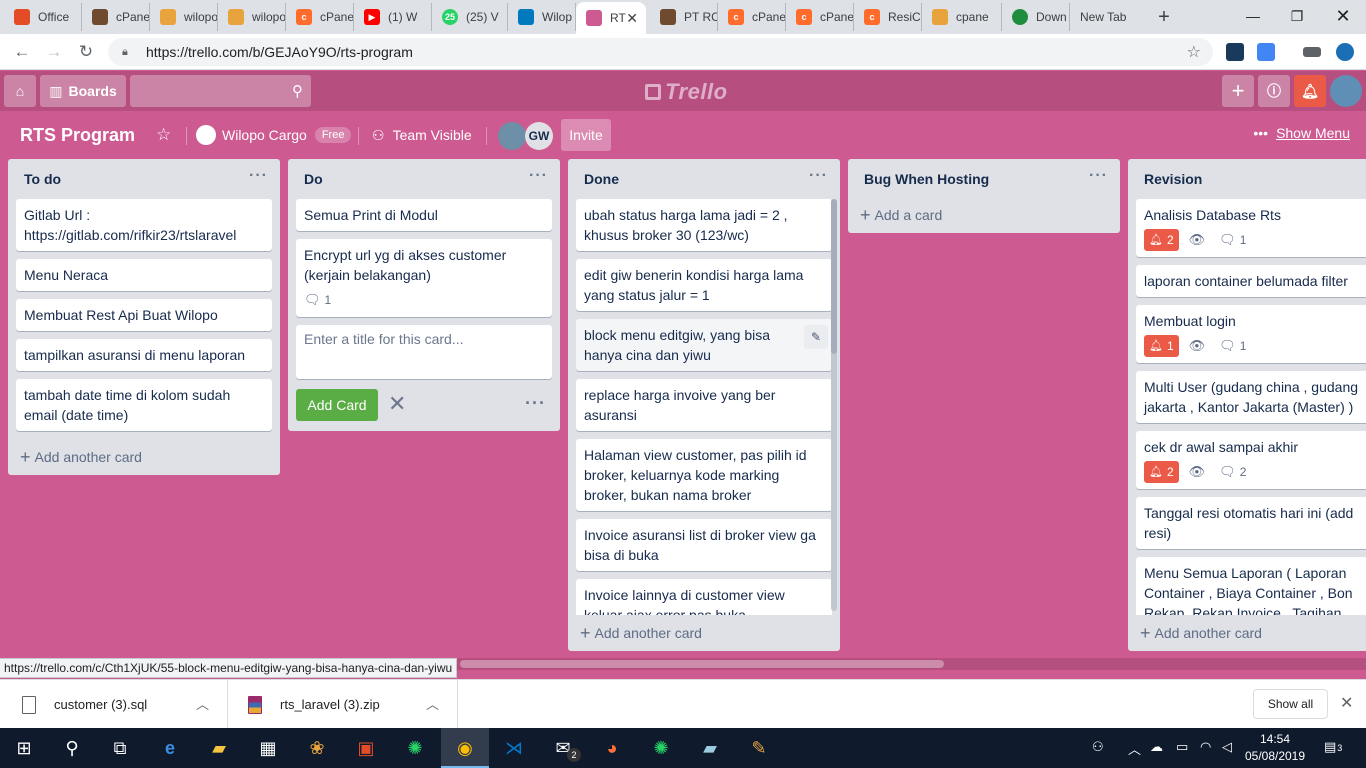  Describe the element at coordinates (1310, 91) in the screenshot. I see `notifications-bell-icon: 🔔︎` at that location.